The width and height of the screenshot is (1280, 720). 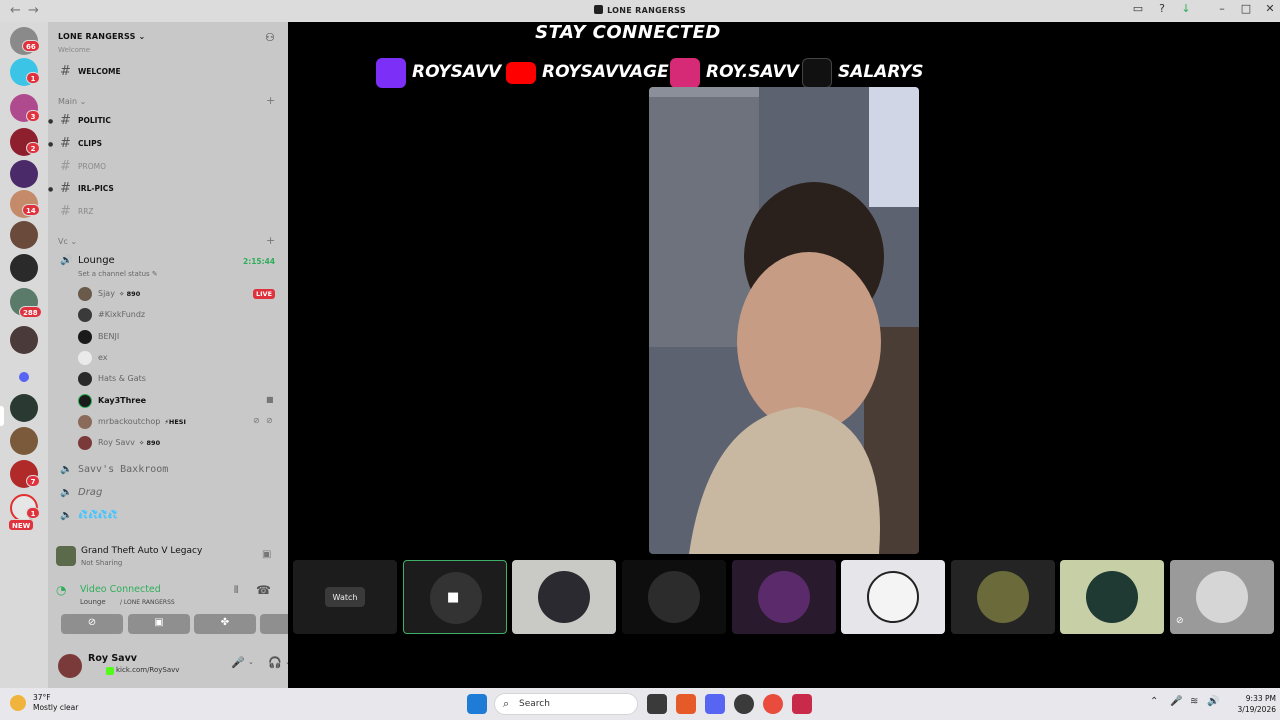 I want to click on app-icon, so click(x=802, y=704).